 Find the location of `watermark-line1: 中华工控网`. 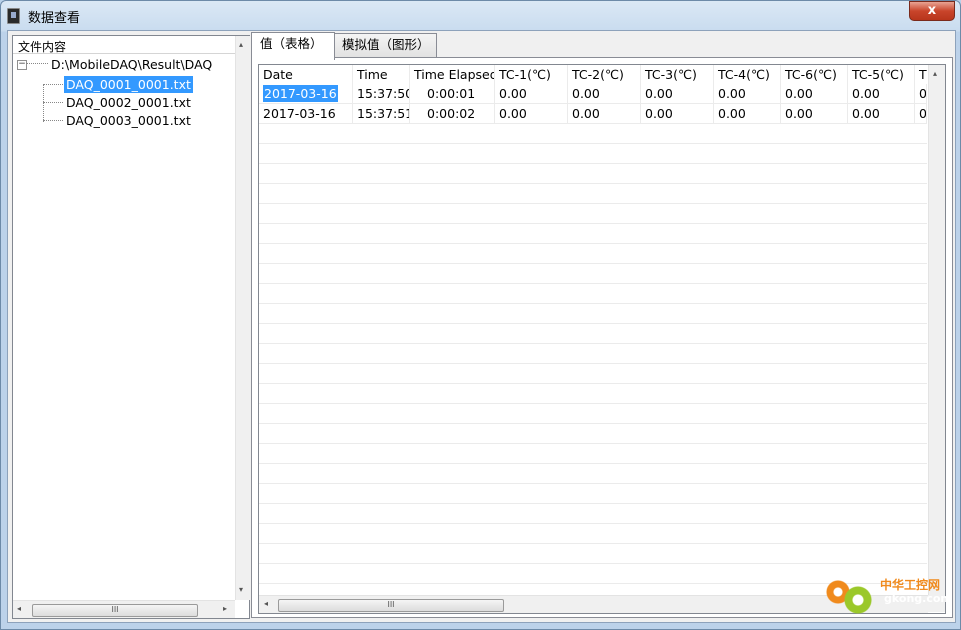

watermark-line1: 中华工控网 is located at coordinates (910, 585).